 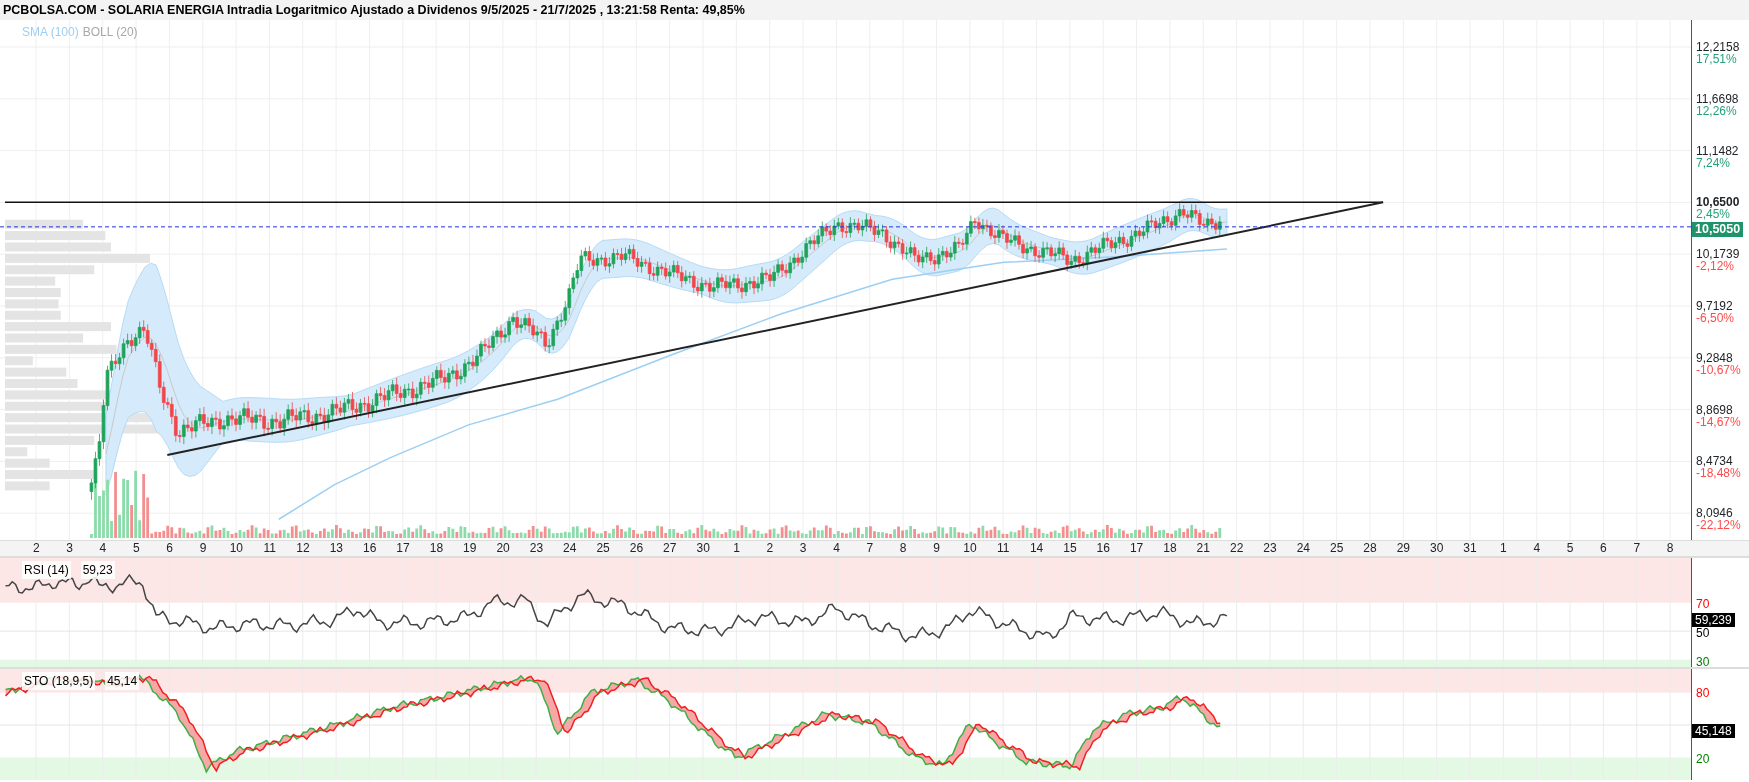 I want to click on indicator-legend: BOLL (20), so click(x=110, y=32).